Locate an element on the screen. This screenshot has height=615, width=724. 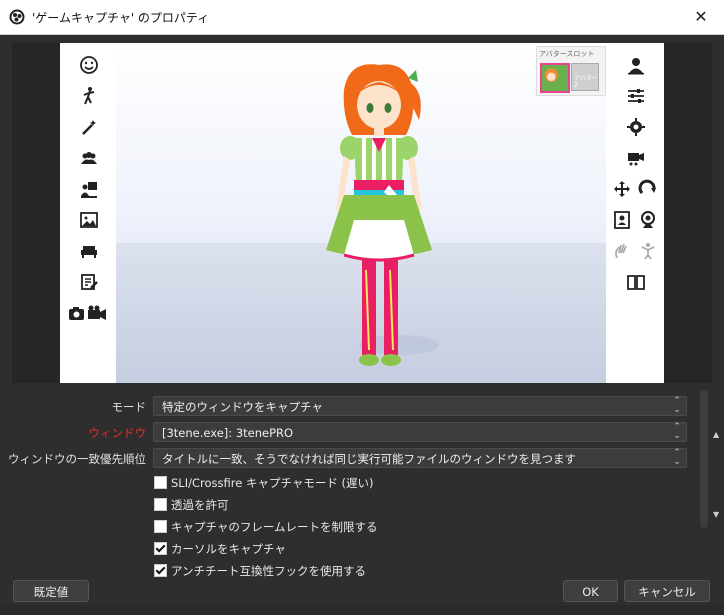
checkbox-label: 透過を許可 is located at coordinates (200, 505).